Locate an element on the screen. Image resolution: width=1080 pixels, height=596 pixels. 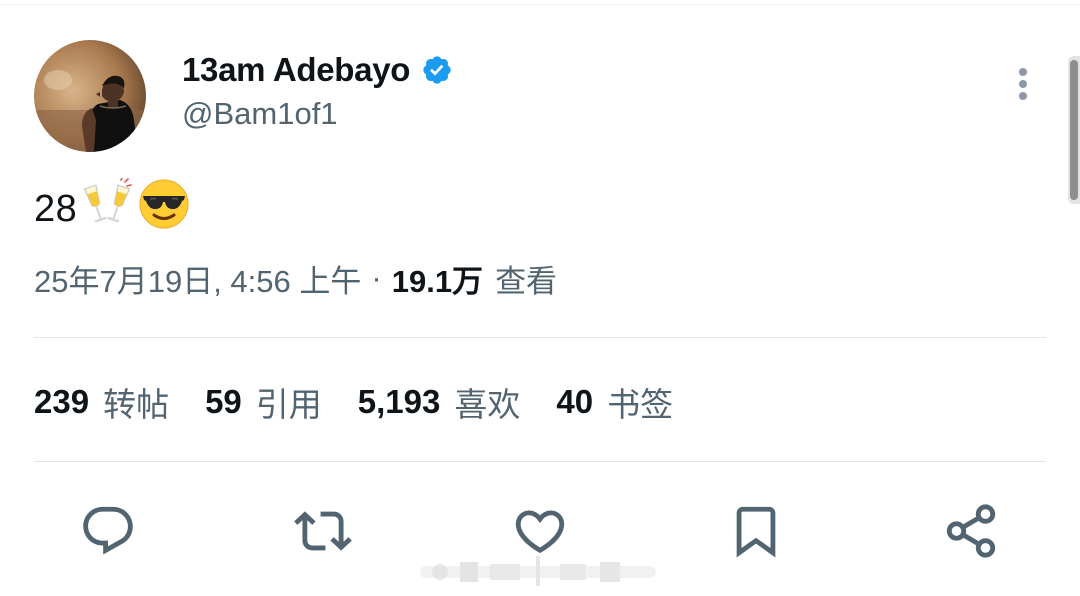
stat-quotes: 59 引用 is located at coordinates (263, 402).